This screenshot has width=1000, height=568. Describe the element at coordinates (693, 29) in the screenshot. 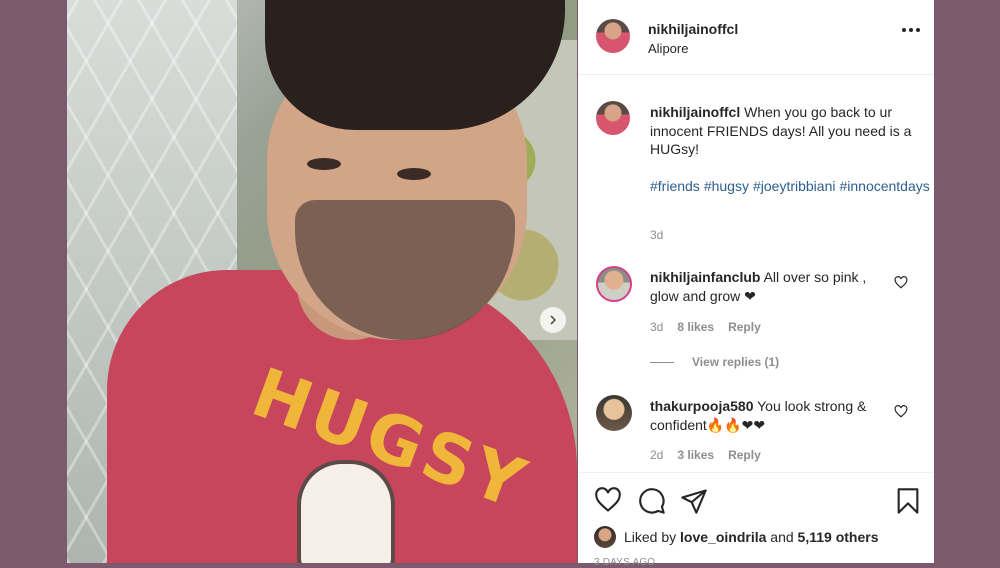

I see `header-username: nikhiljainoffcl` at that location.